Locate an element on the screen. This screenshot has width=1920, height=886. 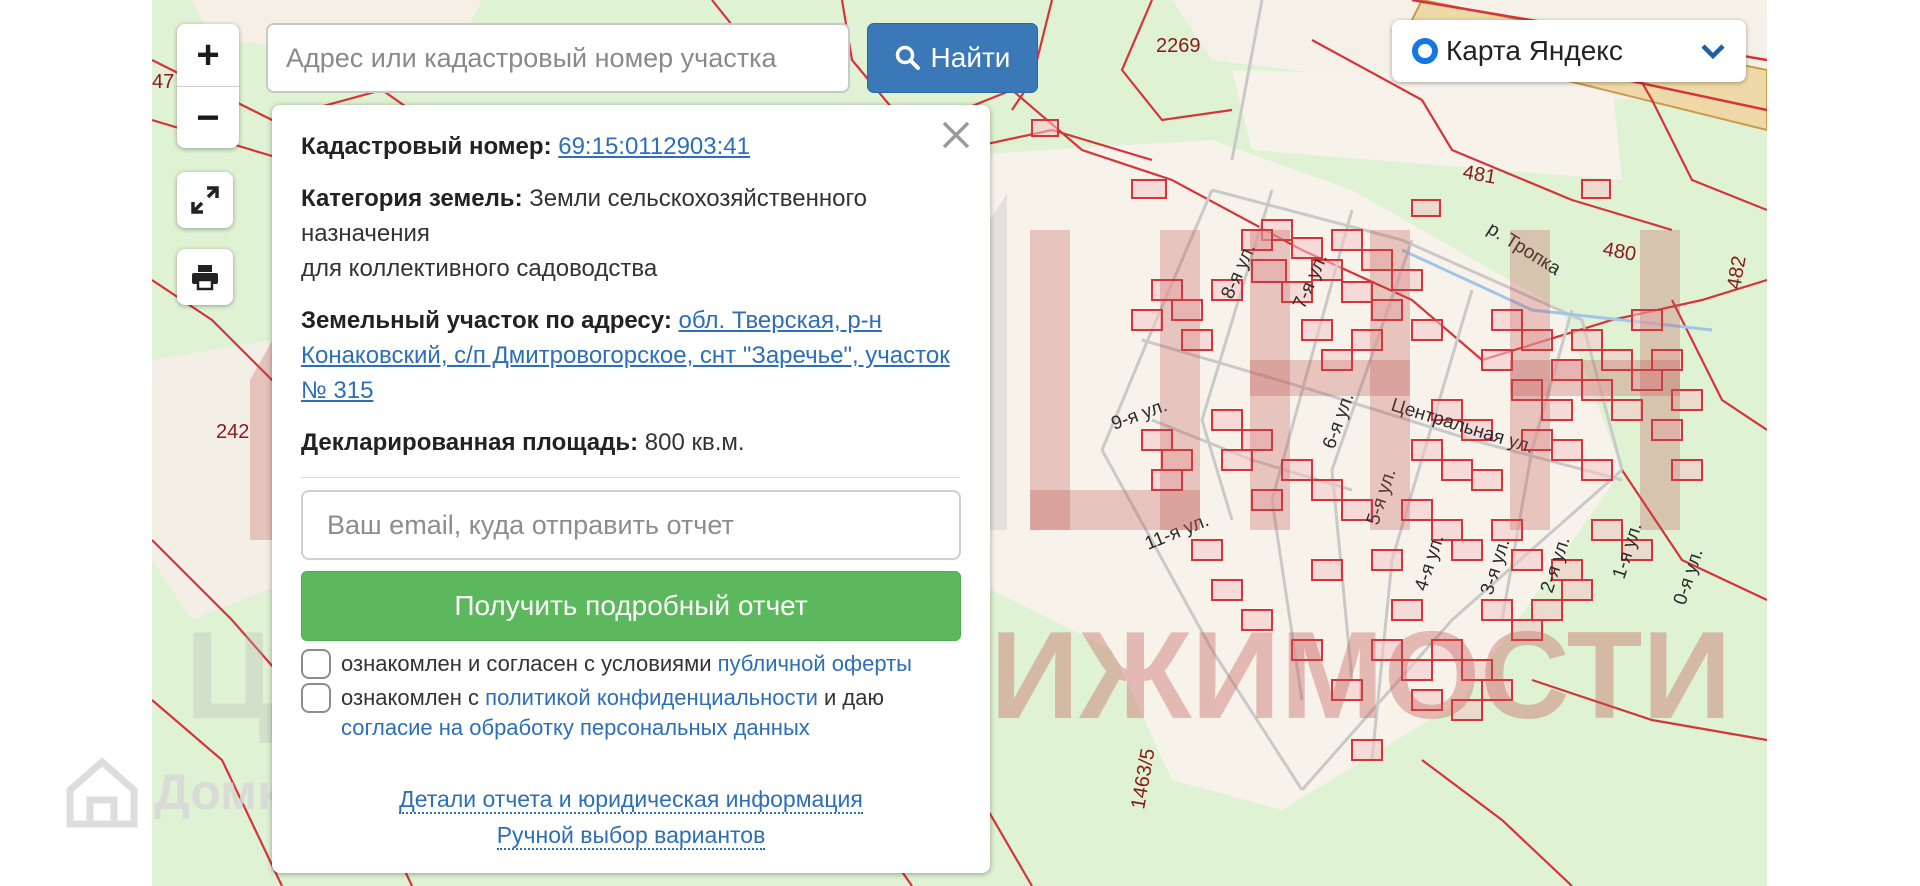
cadastral-row: Кадастровый номер: 69:15:0112903:41 is located at coordinates (630, 146).